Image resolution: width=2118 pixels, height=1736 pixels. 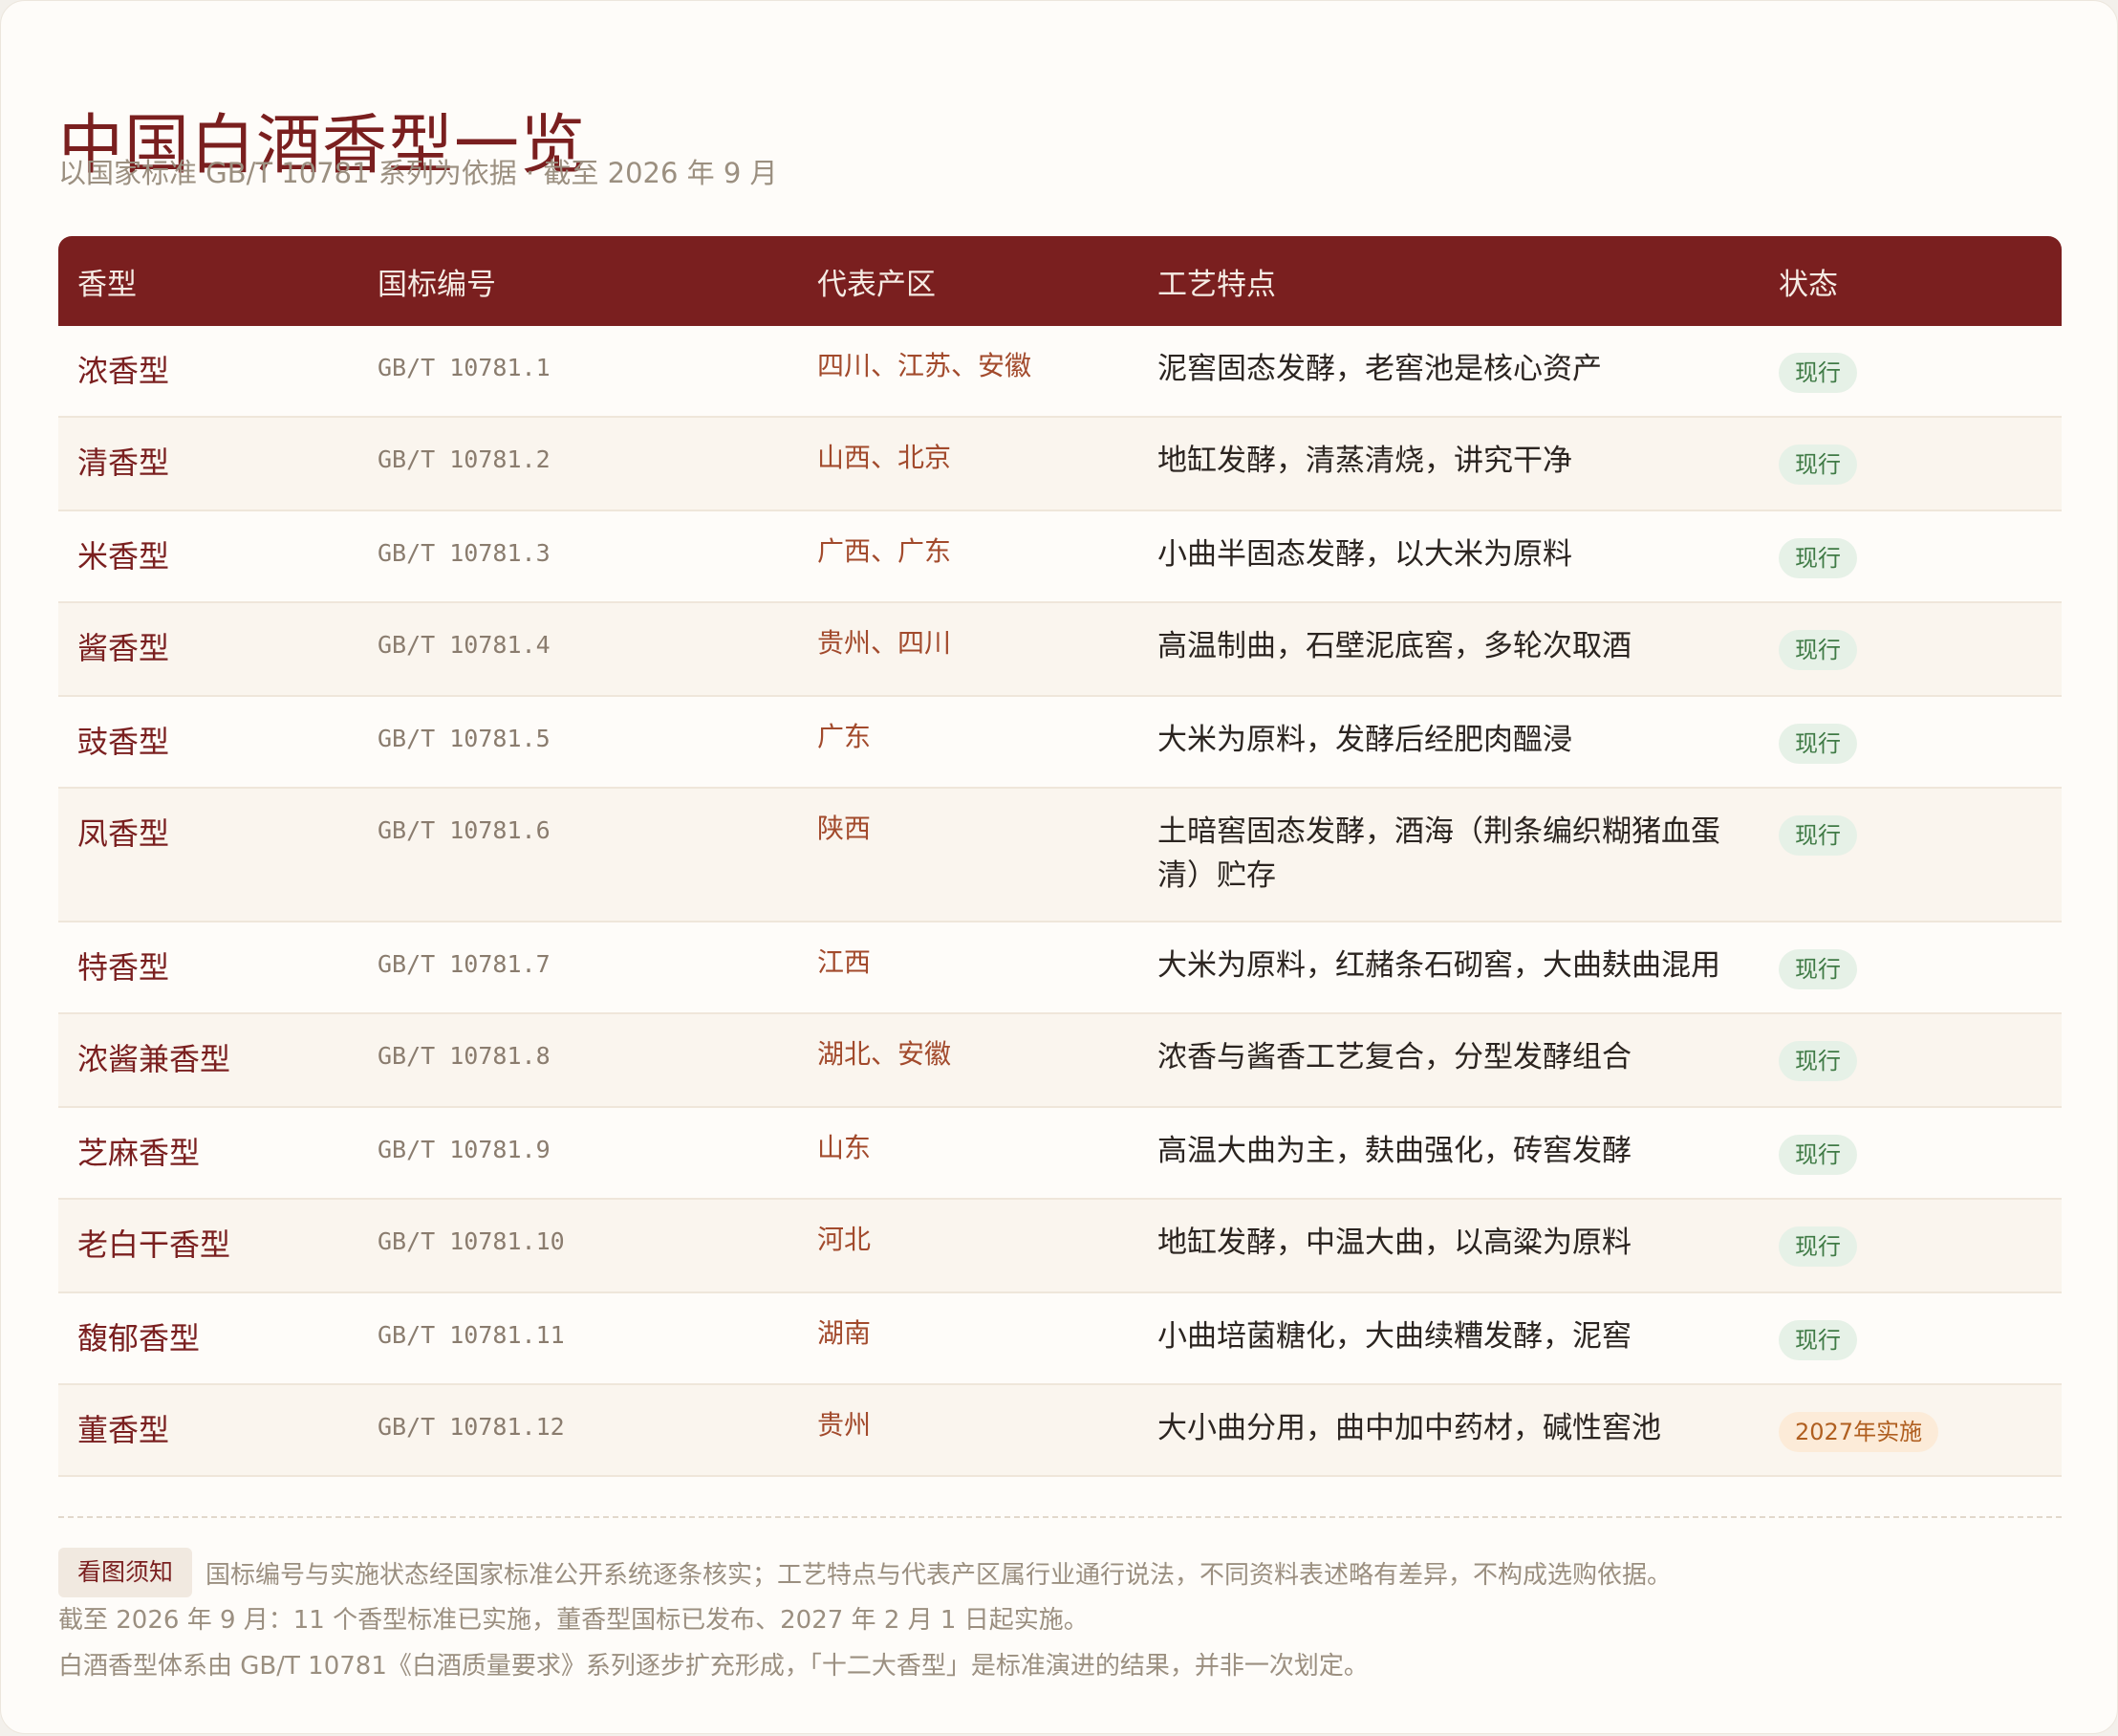 What do you see at coordinates (884, 1054) in the screenshot?
I see `region-text: 湖北、安徽` at bounding box center [884, 1054].